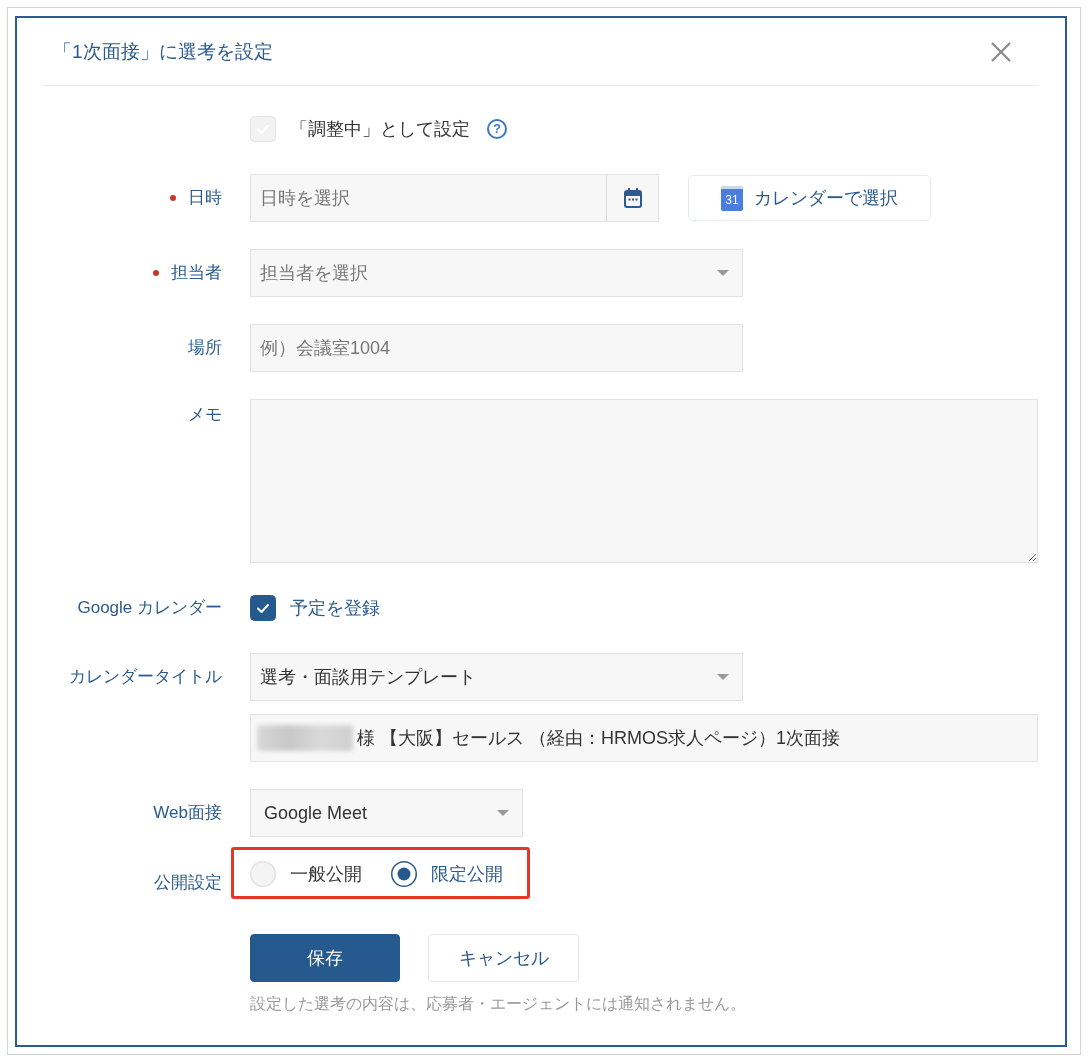 The width and height of the screenshot is (1088, 1062). I want to click on calendar-icon, so click(632, 198).